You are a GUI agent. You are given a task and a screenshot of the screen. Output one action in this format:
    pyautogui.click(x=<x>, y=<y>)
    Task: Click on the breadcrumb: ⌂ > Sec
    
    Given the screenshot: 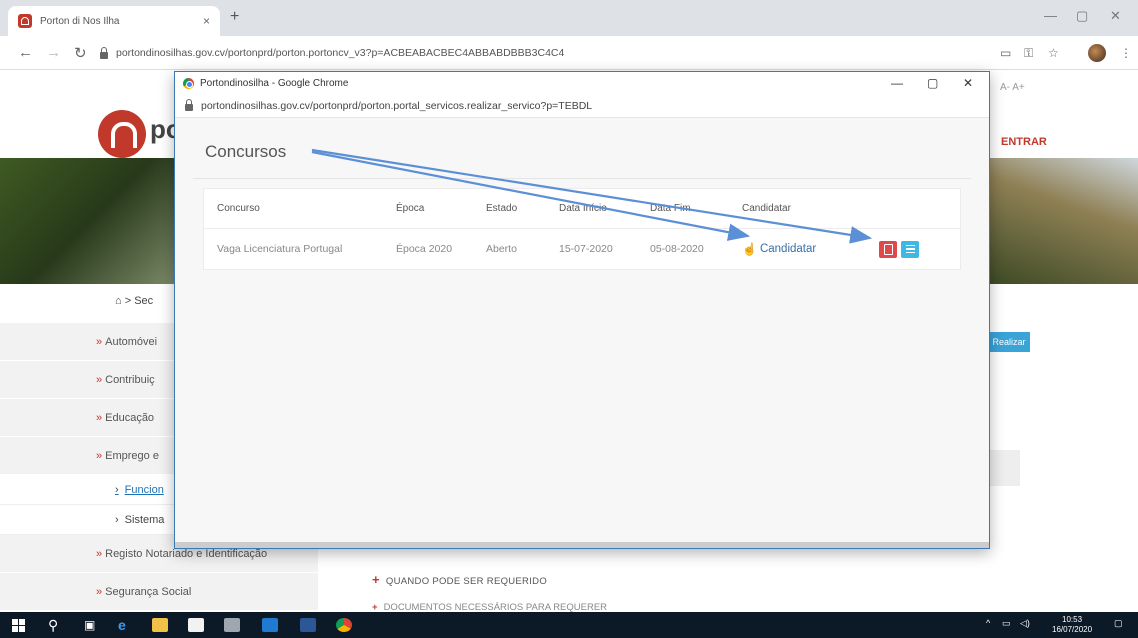 What is the action you would take?
    pyautogui.click(x=134, y=301)
    